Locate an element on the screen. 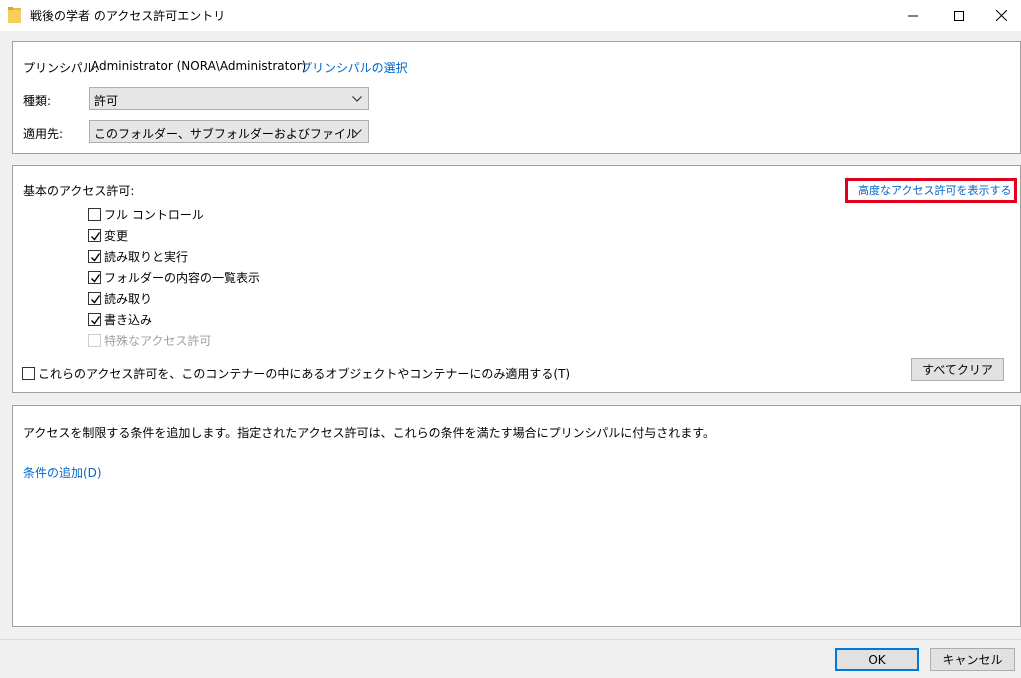  permission-item: フル コントロール is located at coordinates (146, 214).